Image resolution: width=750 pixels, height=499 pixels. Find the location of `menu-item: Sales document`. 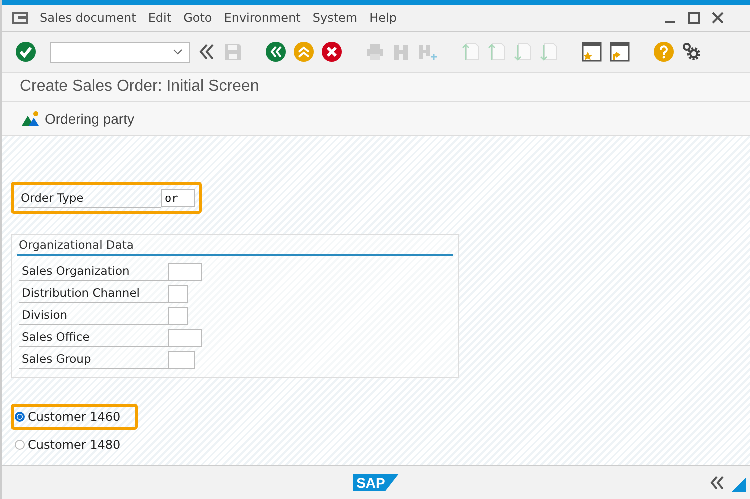

menu-item: Sales document is located at coordinates (88, 18).